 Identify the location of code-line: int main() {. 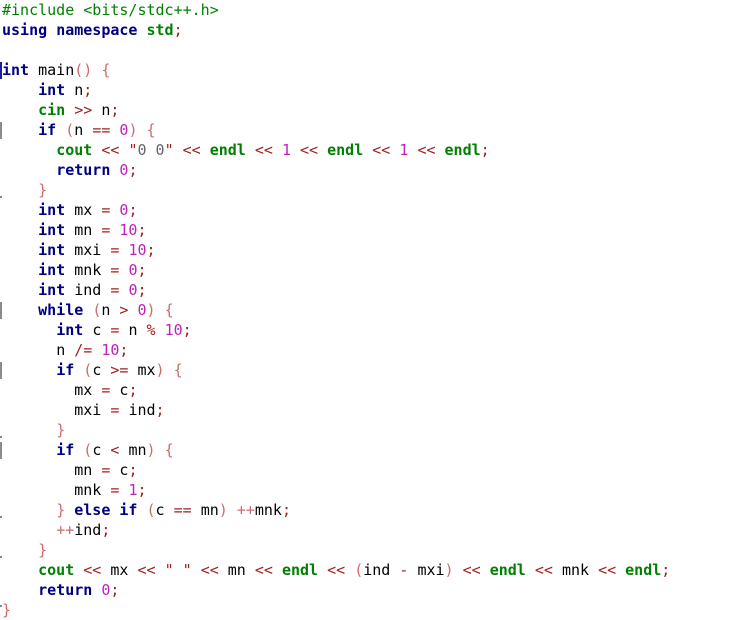
(373, 70).